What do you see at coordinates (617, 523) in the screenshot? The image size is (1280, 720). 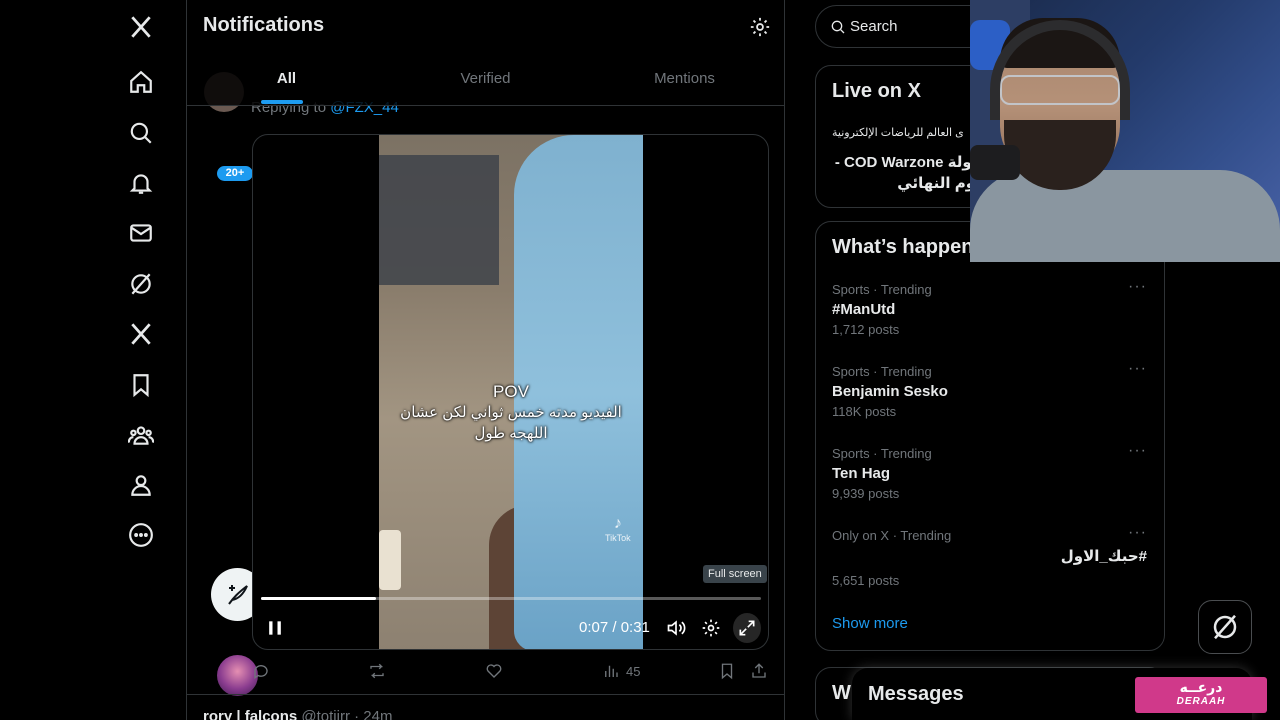 I see `tiktok-note-icon: ♪` at bounding box center [617, 523].